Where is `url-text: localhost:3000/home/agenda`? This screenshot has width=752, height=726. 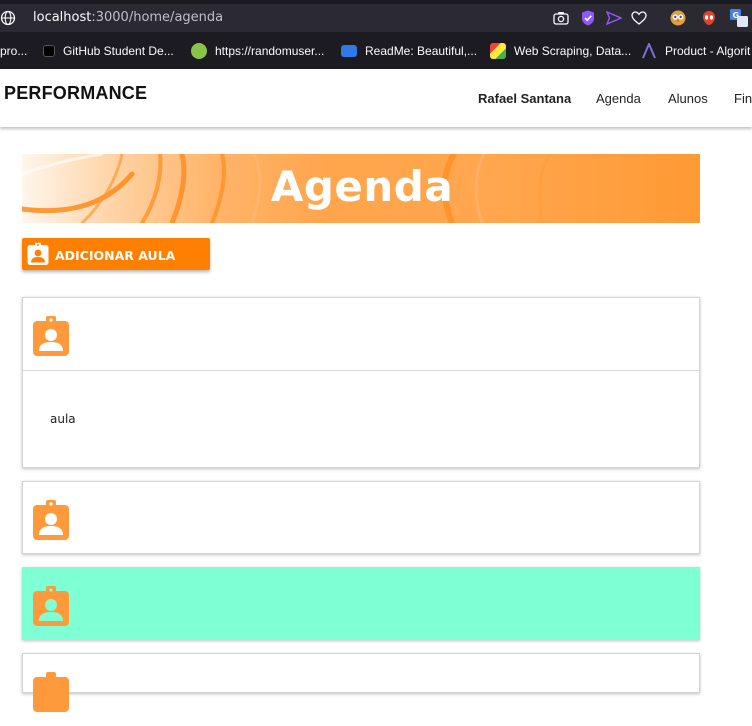
url-text: localhost:3000/home/agenda is located at coordinates (128, 17).